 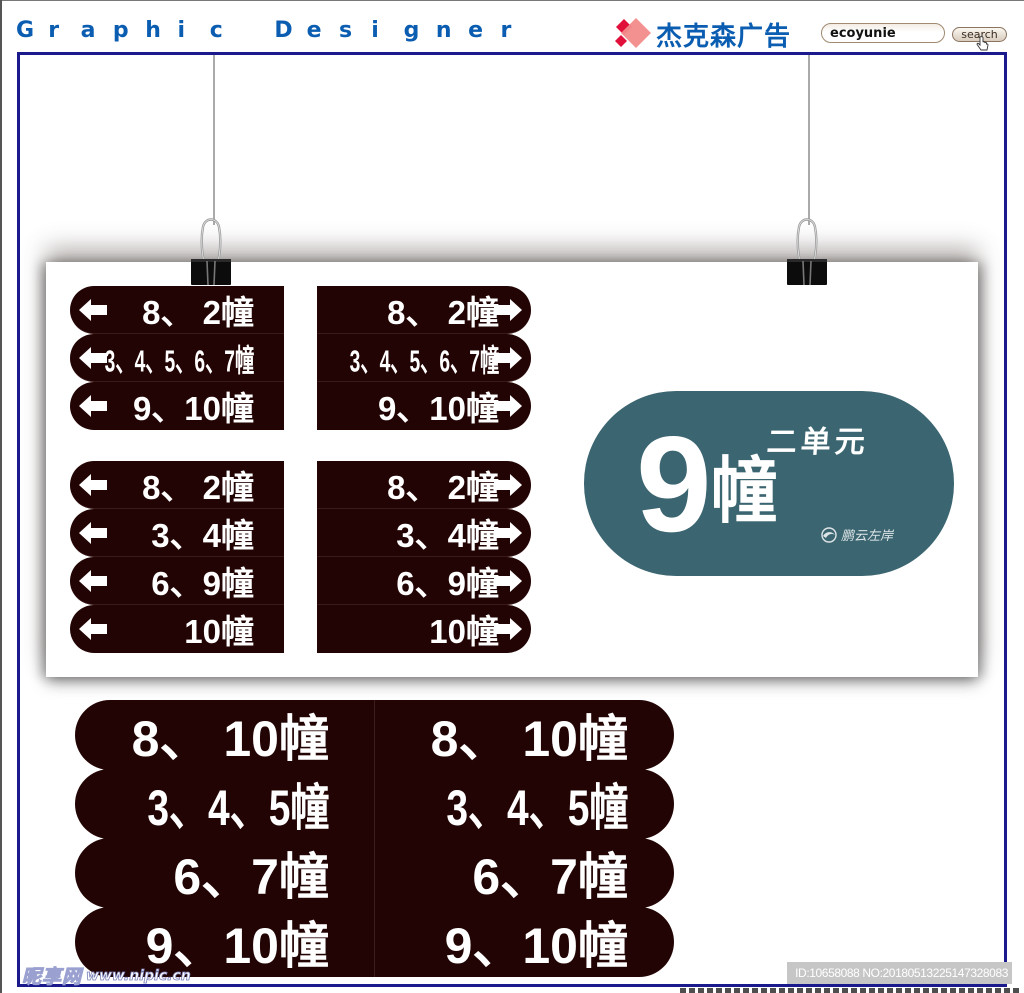 What do you see at coordinates (52, 977) in the screenshot?
I see `watermark-site-name: 昵享网` at bounding box center [52, 977].